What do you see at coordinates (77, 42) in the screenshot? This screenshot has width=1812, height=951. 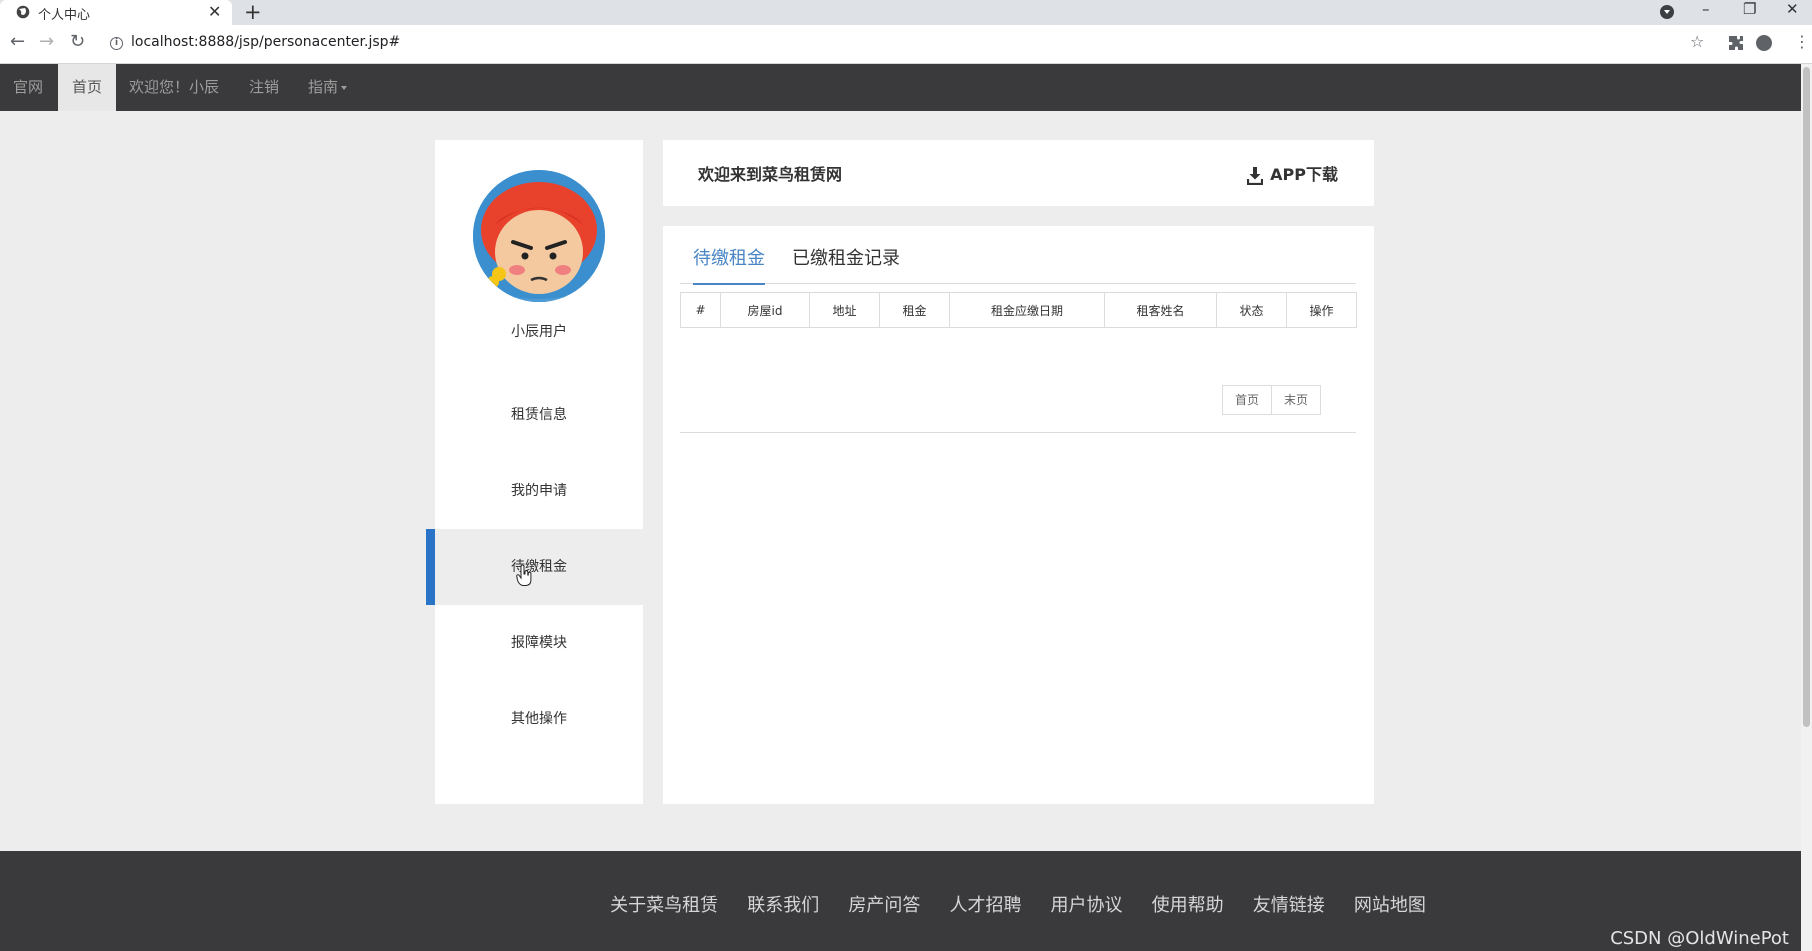 I see `reload-icon: ↻` at bounding box center [77, 42].